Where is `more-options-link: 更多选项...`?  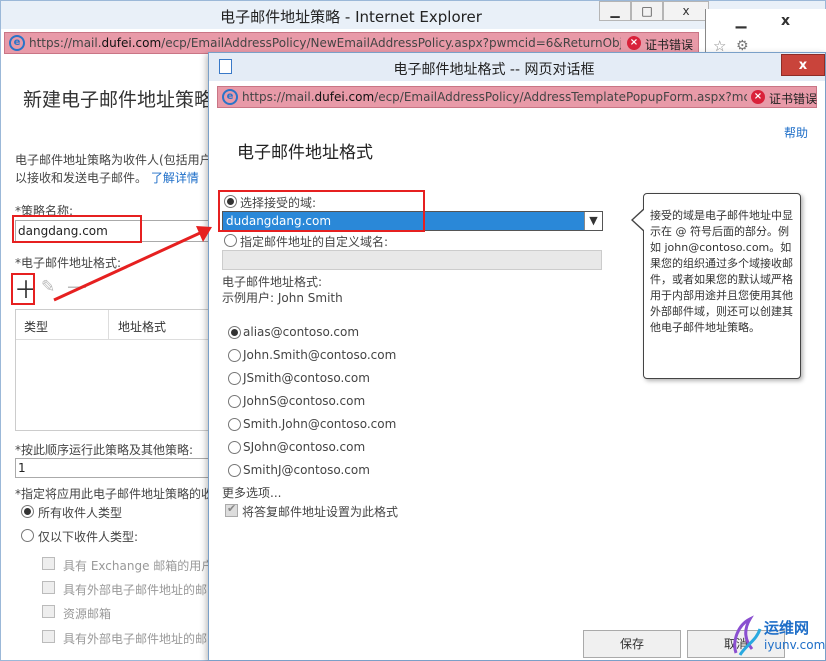 more-options-link: 更多选项... is located at coordinates (251, 492).